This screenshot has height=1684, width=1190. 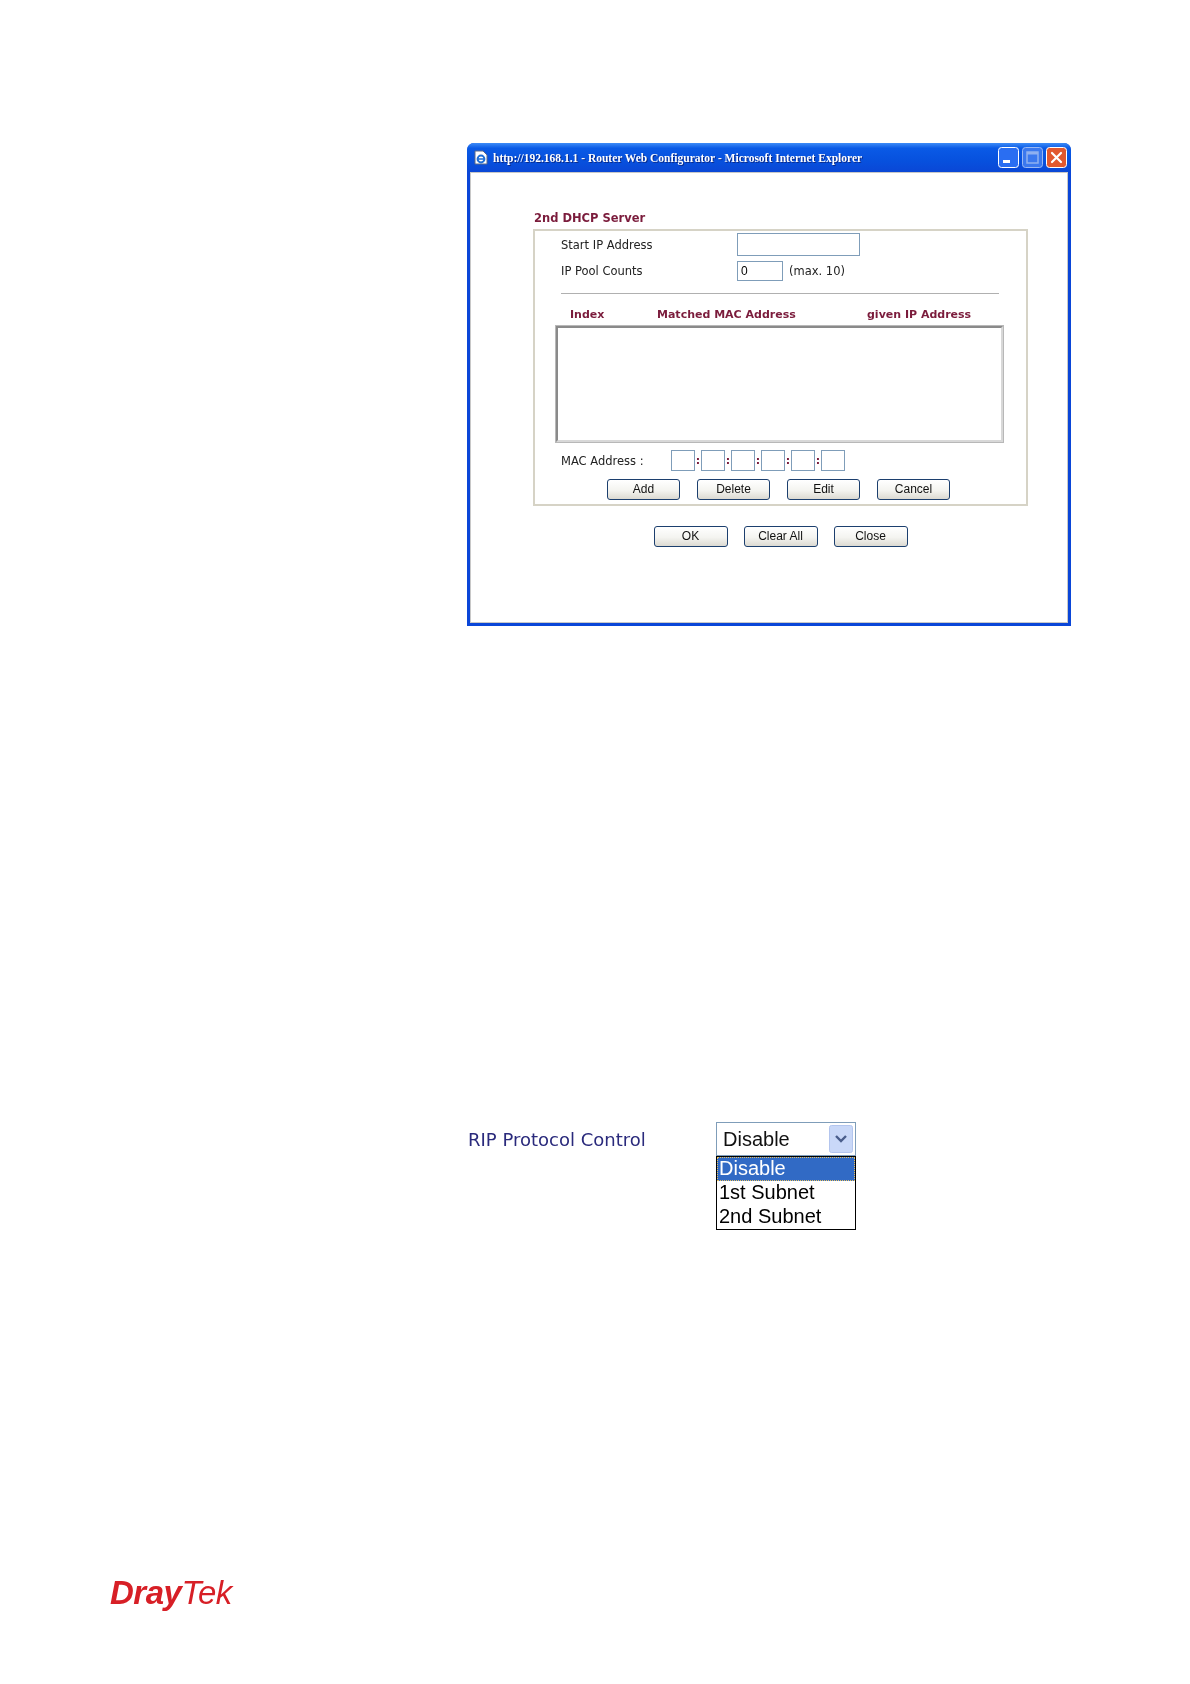 What do you see at coordinates (602, 271) in the screenshot?
I see `field-label: IP Pool Counts` at bounding box center [602, 271].